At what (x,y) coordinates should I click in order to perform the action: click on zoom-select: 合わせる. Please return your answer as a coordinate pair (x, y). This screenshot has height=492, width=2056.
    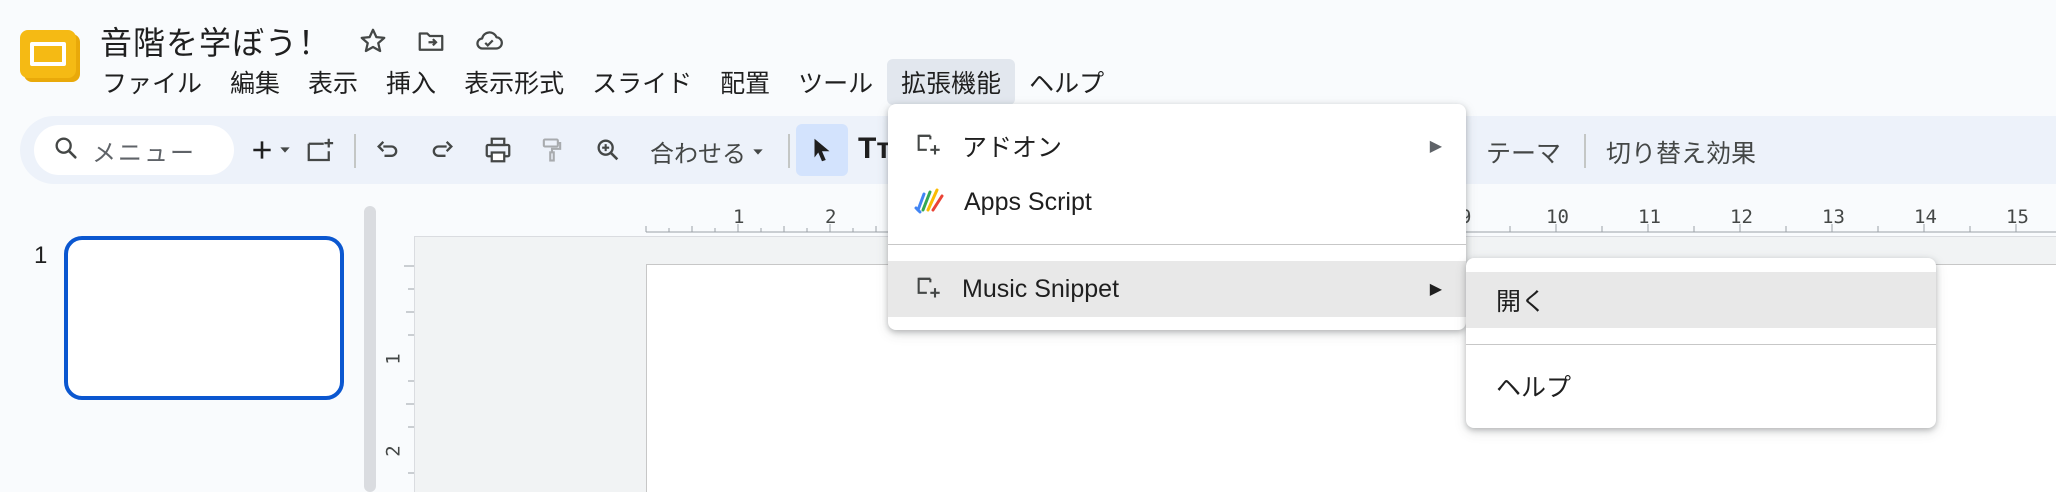
    Looking at the image, I should click on (708, 151).